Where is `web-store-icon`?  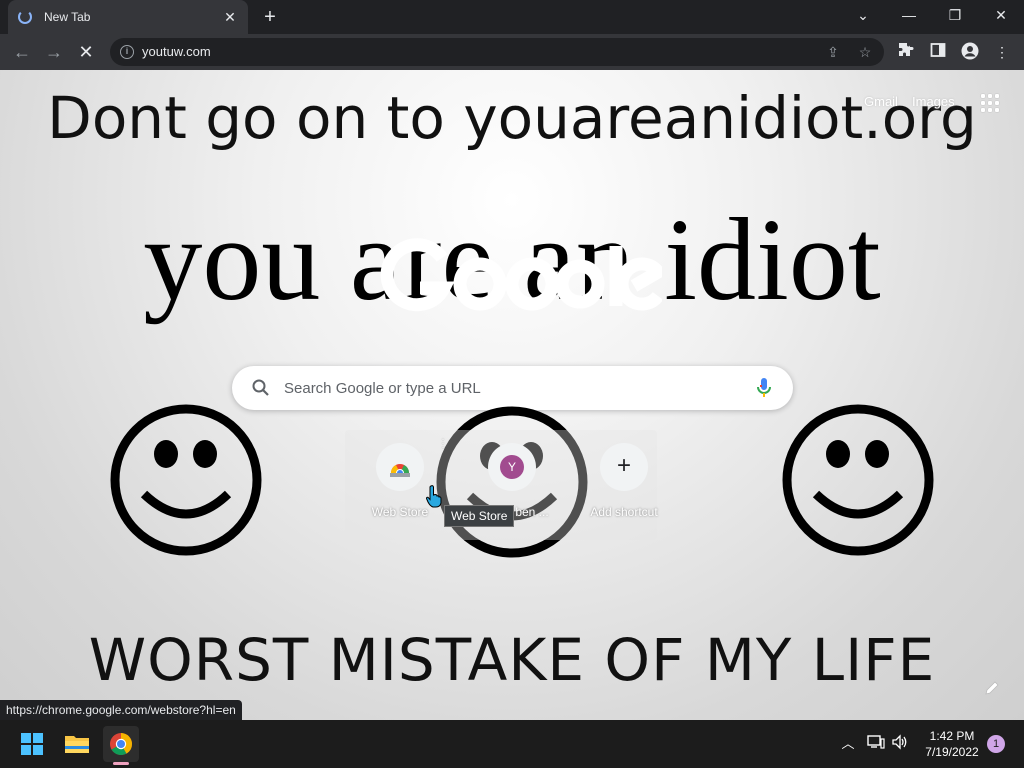 web-store-icon is located at coordinates (400, 467).